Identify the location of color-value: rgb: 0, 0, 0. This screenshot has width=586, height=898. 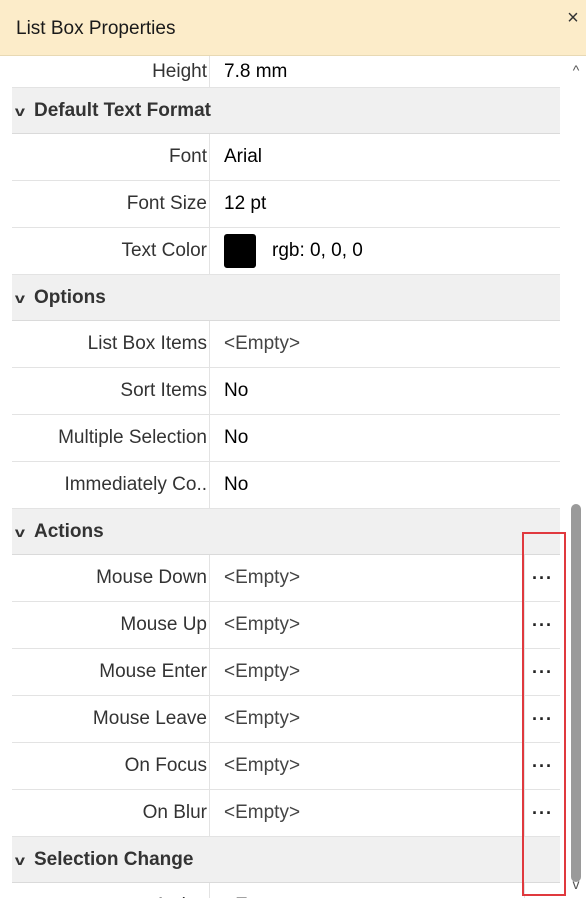
(317, 250).